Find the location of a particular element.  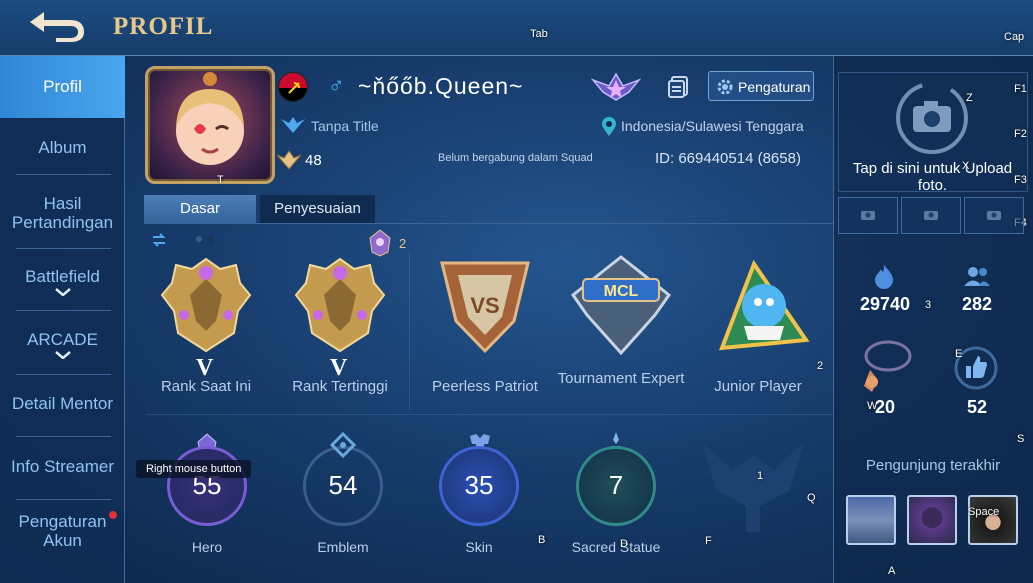

sidebar-item-detail-mentor: Detail Mentor is located at coordinates (62, 403).